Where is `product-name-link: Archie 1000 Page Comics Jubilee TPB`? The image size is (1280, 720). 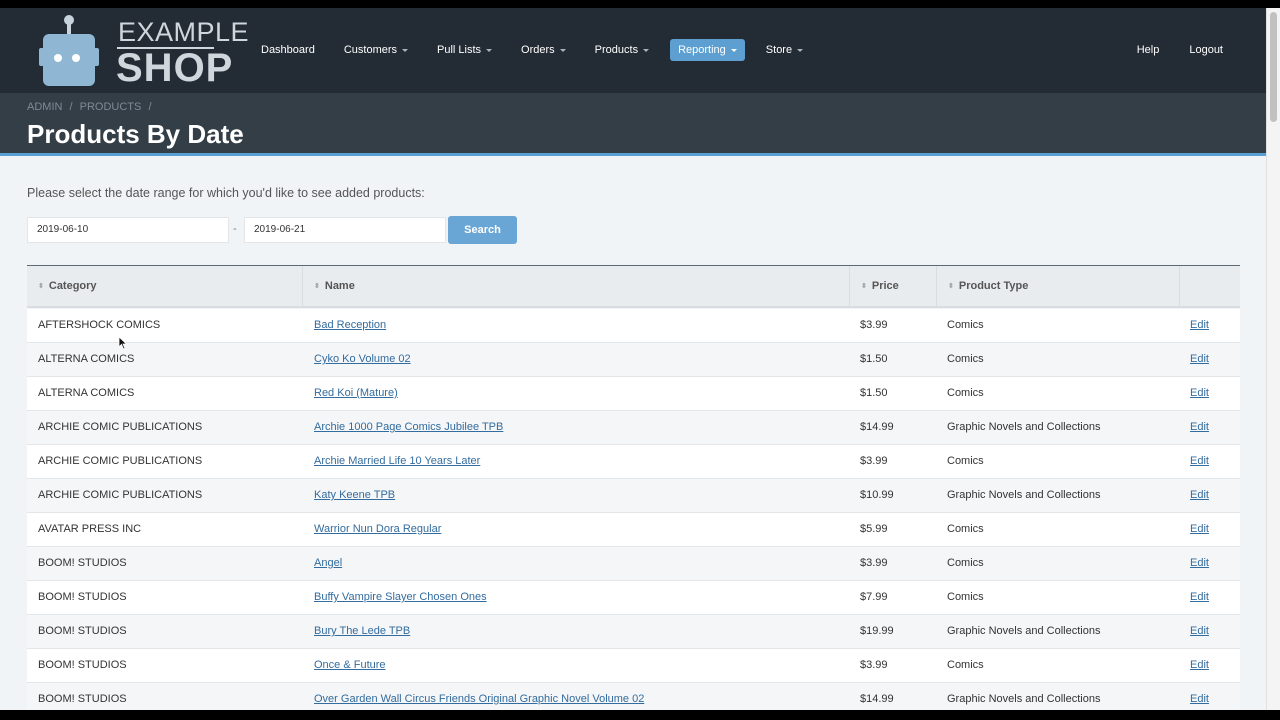 product-name-link: Archie 1000 Page Comics Jubilee TPB is located at coordinates (408, 427).